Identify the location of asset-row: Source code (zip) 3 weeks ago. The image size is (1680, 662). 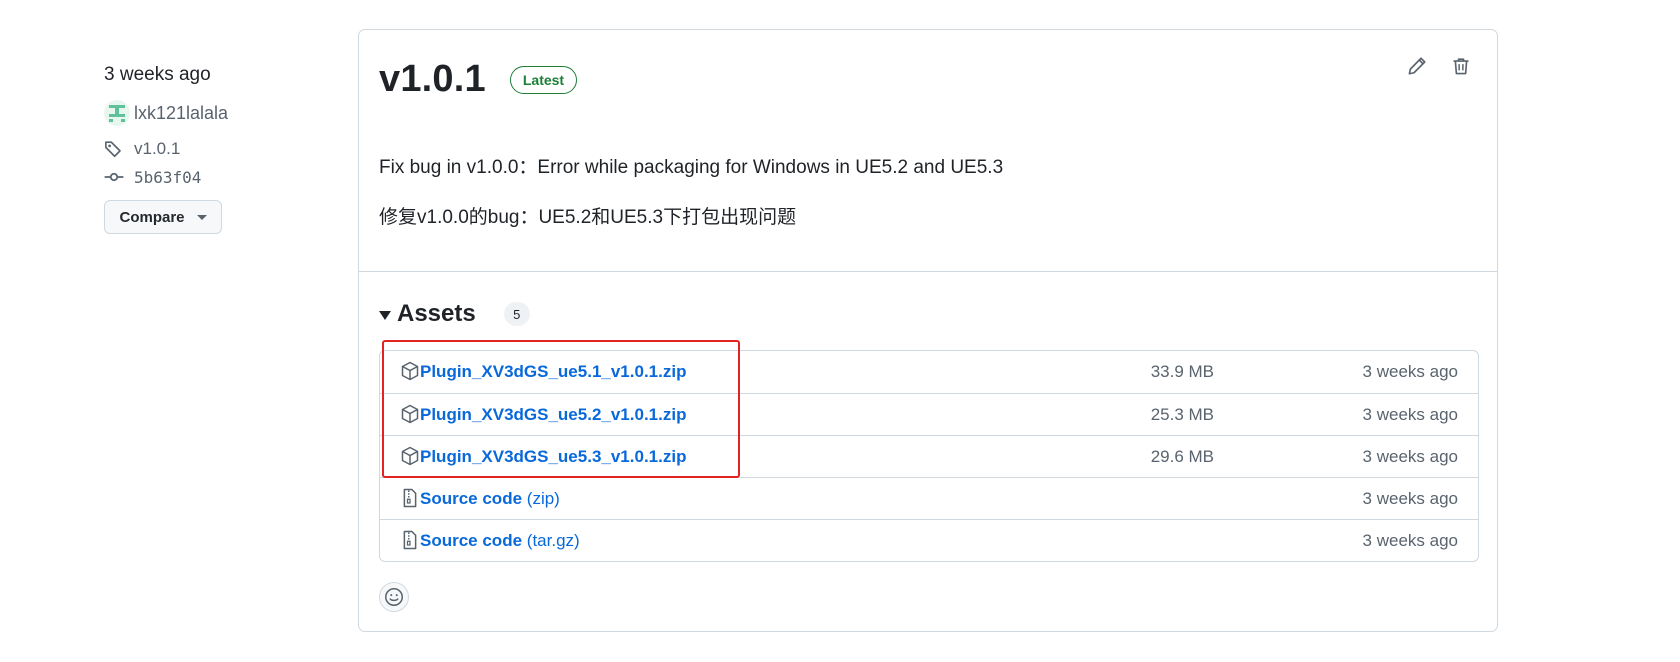
(929, 498).